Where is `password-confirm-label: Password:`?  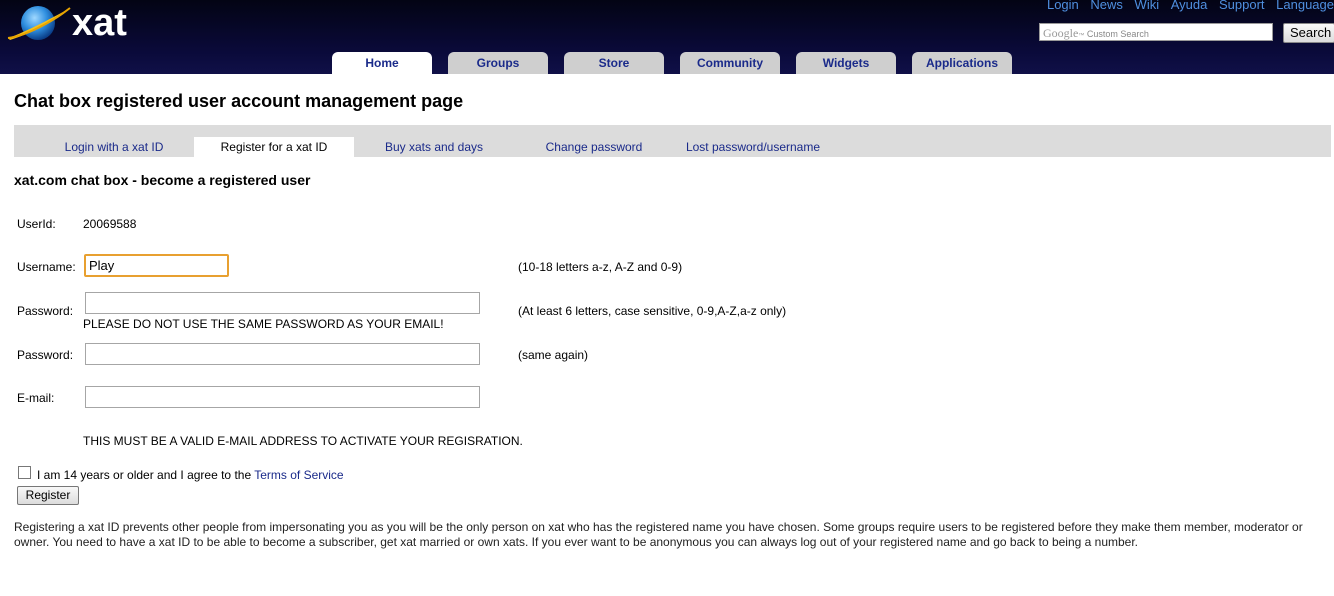
password-confirm-label: Password: is located at coordinates (45, 355).